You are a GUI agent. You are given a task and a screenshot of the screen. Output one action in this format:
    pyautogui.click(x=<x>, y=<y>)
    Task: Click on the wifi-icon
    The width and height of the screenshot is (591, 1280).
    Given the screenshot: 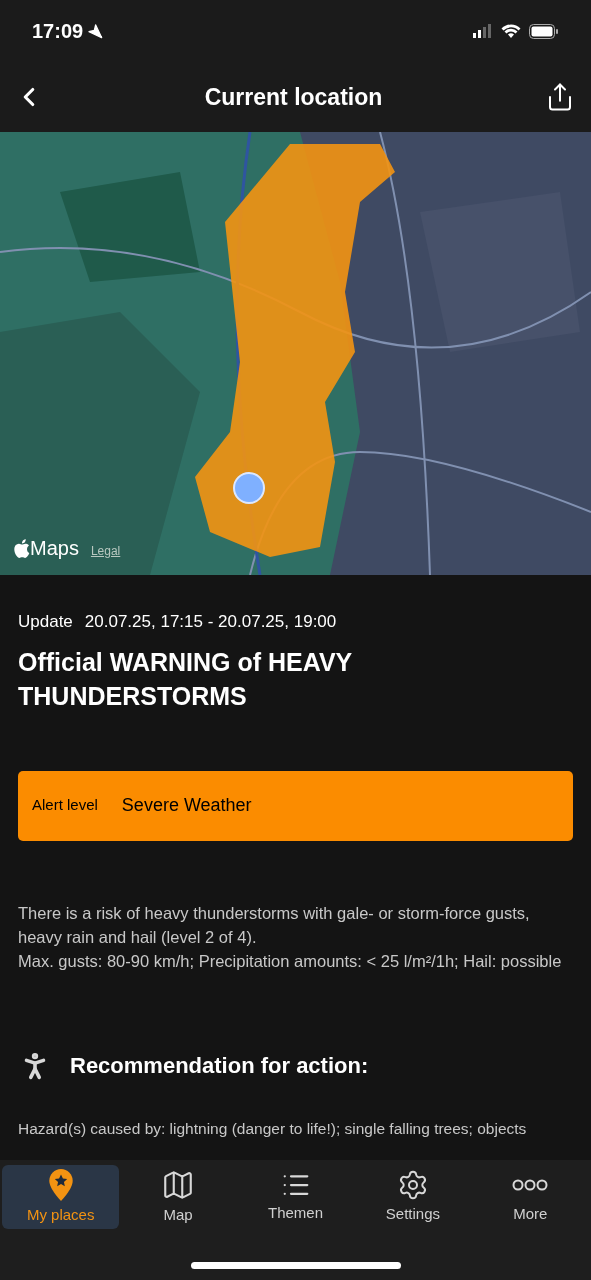 What is the action you would take?
    pyautogui.click(x=511, y=31)
    